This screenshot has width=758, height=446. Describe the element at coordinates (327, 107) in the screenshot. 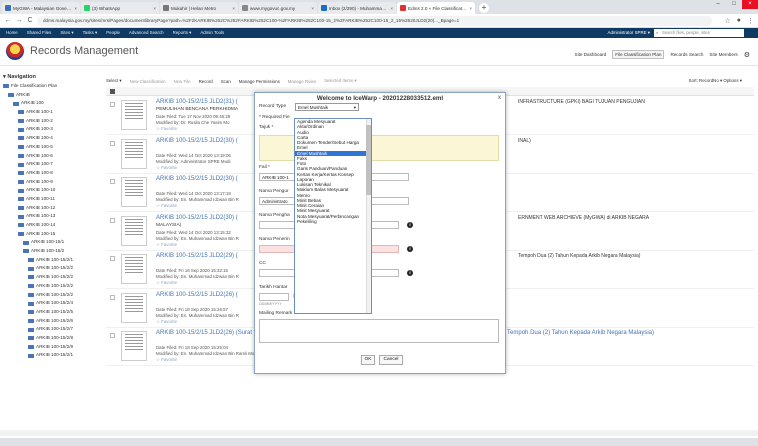

I see `record-type-select: Emel Mushtaik ▾` at that location.